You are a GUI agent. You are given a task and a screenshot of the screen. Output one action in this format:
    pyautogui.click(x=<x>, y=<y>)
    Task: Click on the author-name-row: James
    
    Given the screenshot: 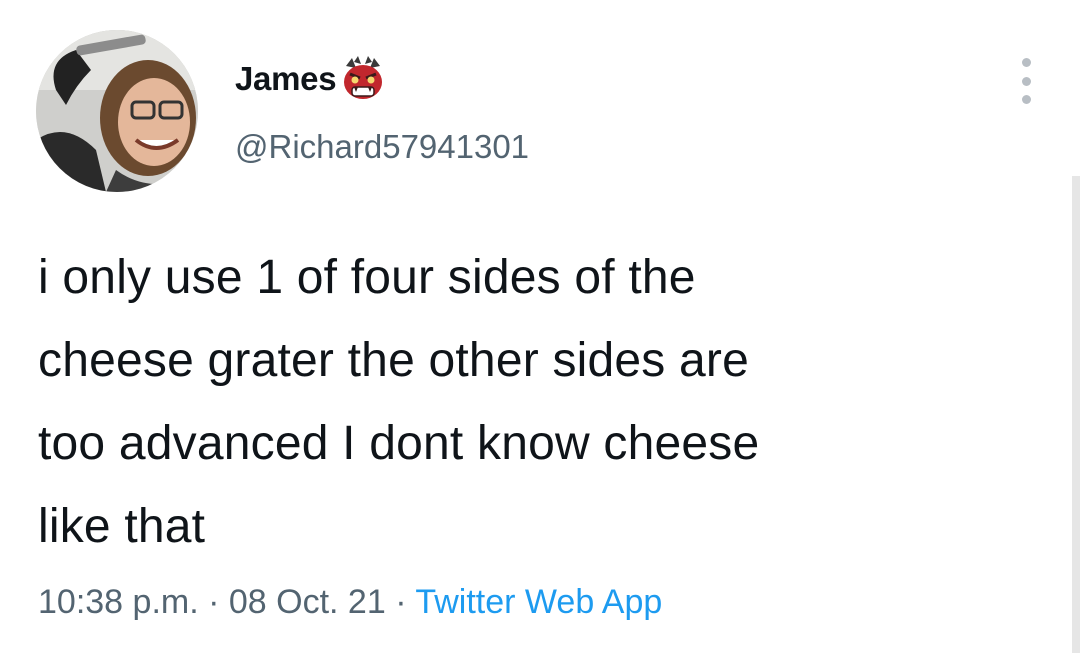 What is the action you would take?
    pyautogui.click(x=310, y=79)
    